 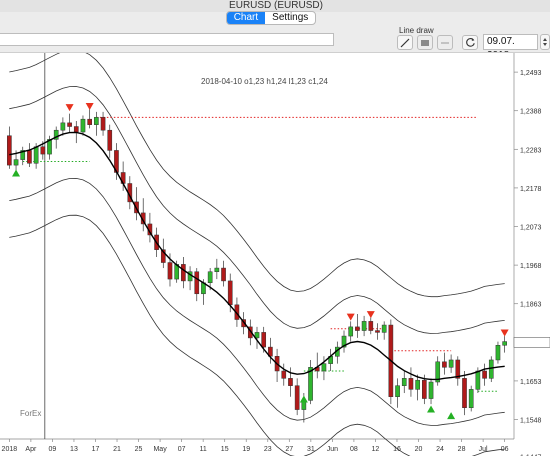 I want to click on x-tick-label: 13, so click(x=74, y=449).